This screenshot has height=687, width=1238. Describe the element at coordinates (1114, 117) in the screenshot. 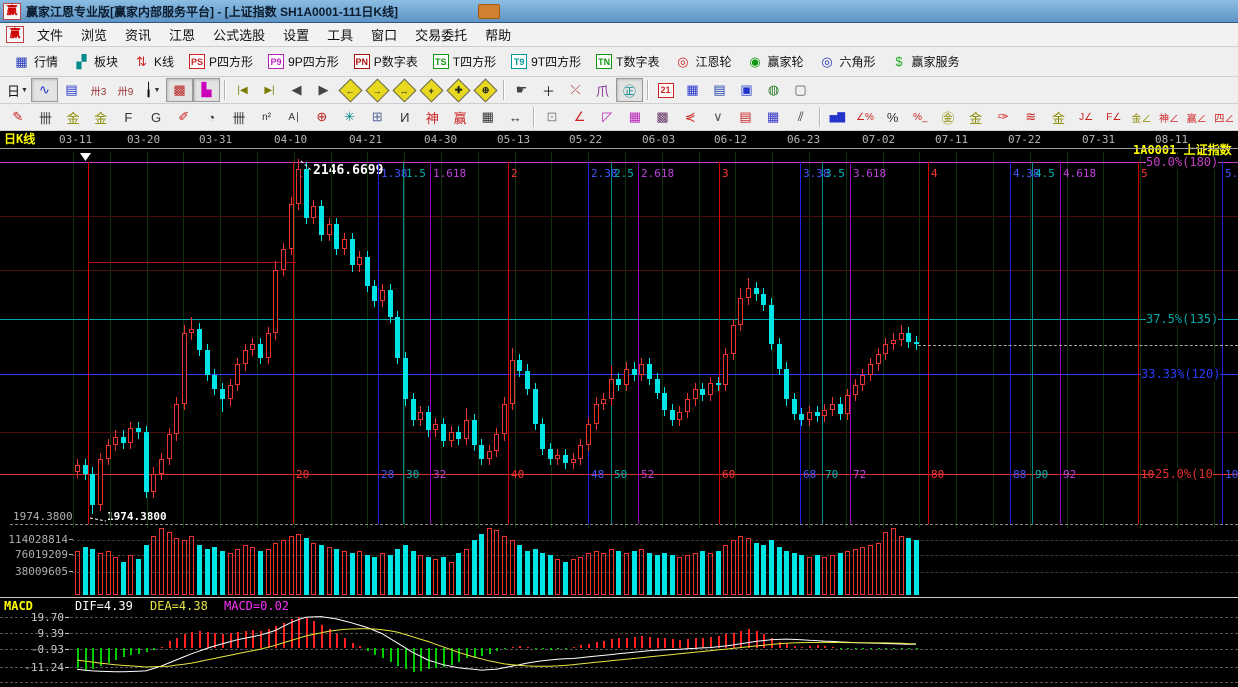

I see `f-angle-button: F∠` at that location.